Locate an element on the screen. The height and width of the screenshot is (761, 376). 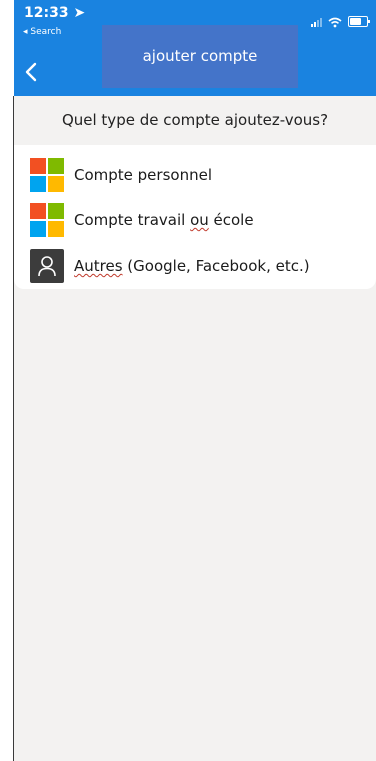
label-text-spellcheck: ou is located at coordinates (199, 220).